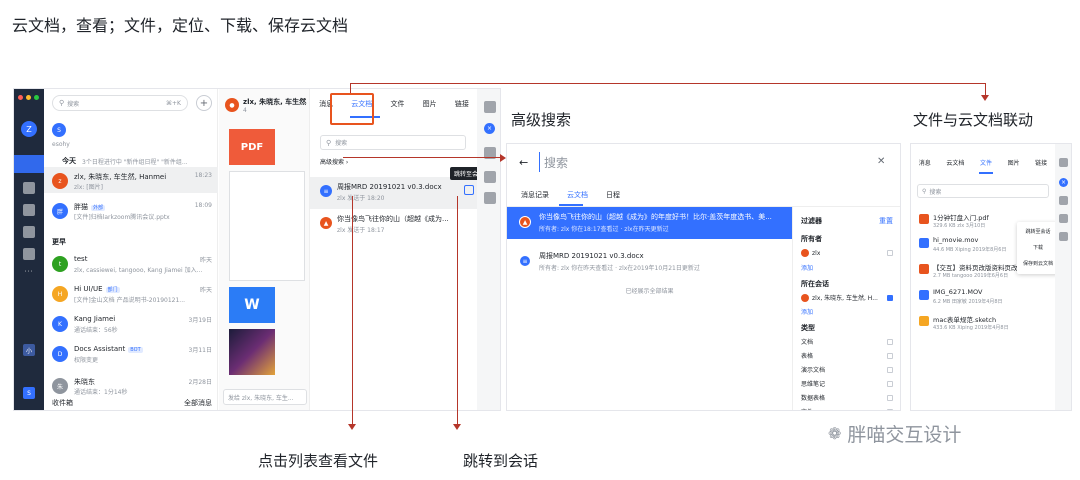 The width and height of the screenshot is (1080, 480). What do you see at coordinates (29, 254) in the screenshot?
I see `apps-nav-icon` at bounding box center [29, 254].